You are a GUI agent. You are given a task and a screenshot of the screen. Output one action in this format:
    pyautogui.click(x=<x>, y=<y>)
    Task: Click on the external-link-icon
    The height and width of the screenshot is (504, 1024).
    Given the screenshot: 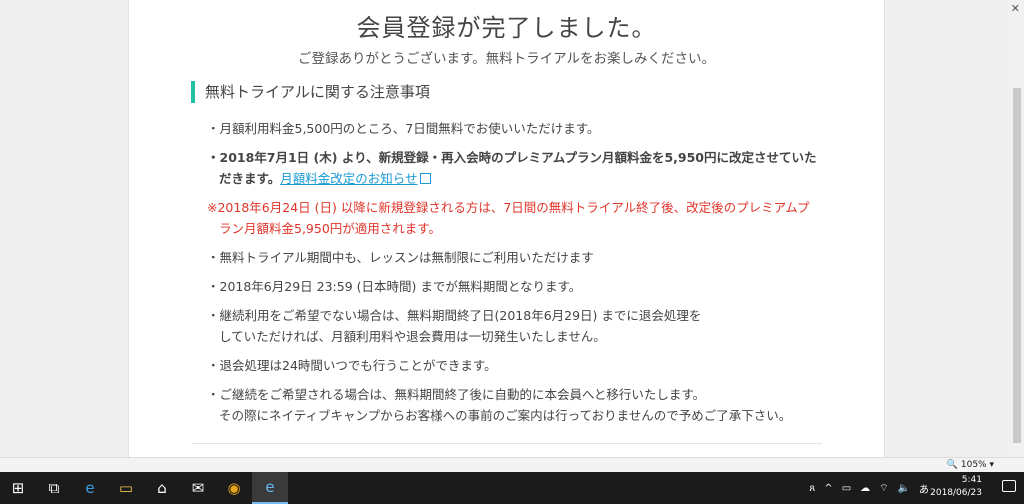 What is the action you would take?
    pyautogui.click(x=425, y=178)
    